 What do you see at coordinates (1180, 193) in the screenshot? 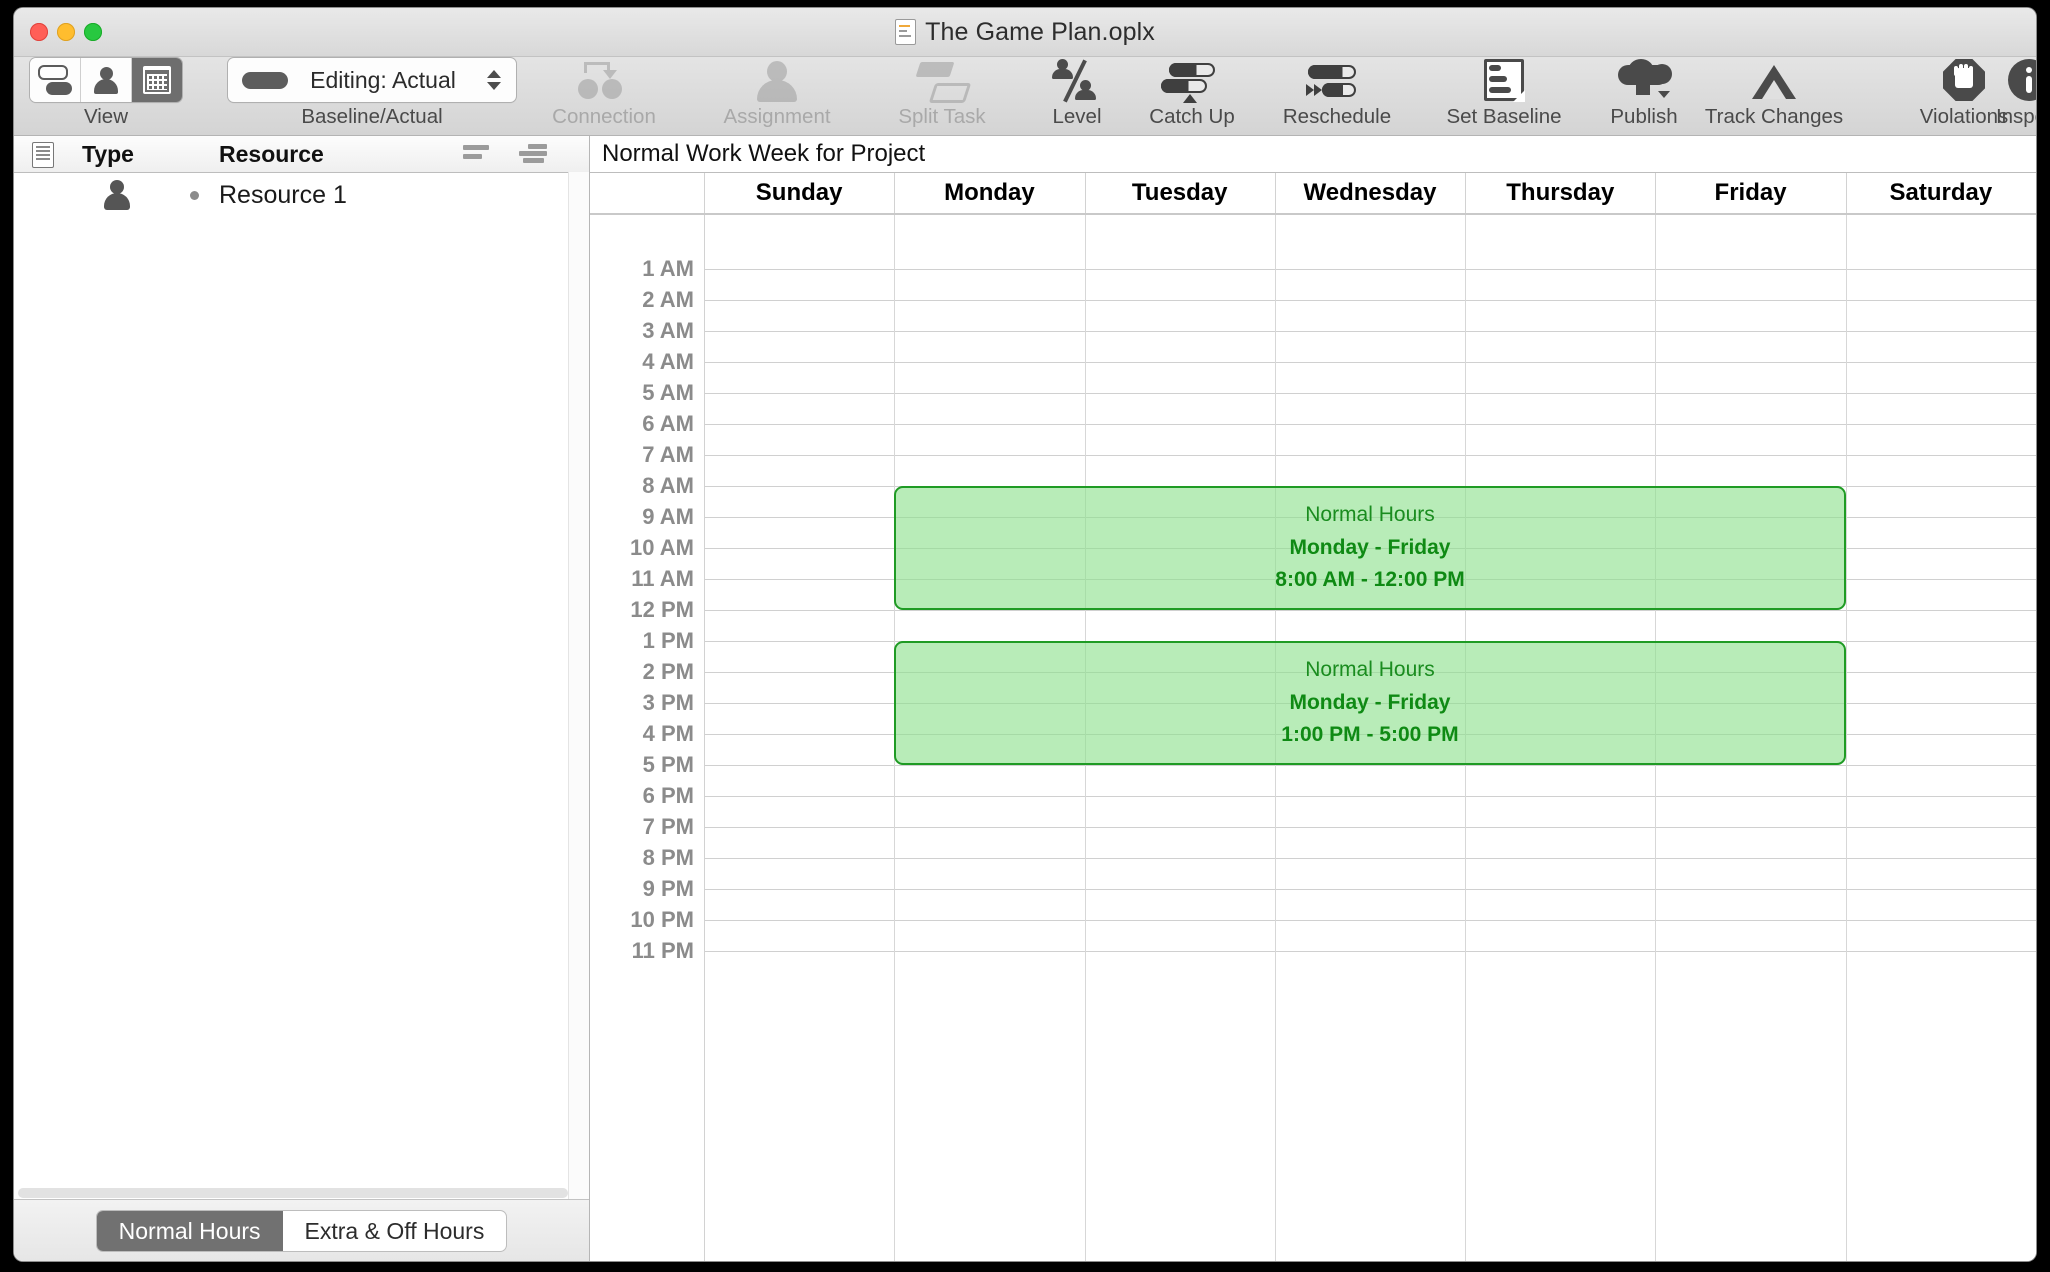
I see `day-header-tuesday: Tuesday` at bounding box center [1180, 193].